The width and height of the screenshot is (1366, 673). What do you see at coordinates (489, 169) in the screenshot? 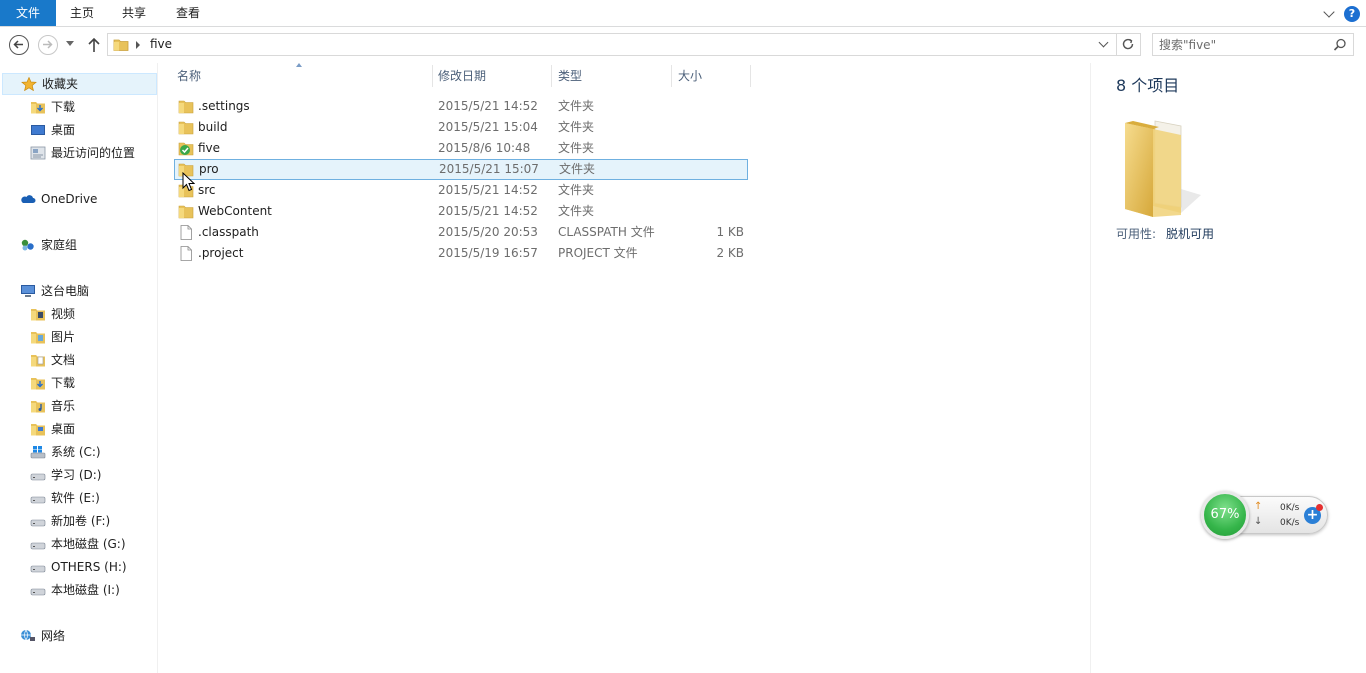
I see `file-date: 2015/5/21 15:07` at bounding box center [489, 169].